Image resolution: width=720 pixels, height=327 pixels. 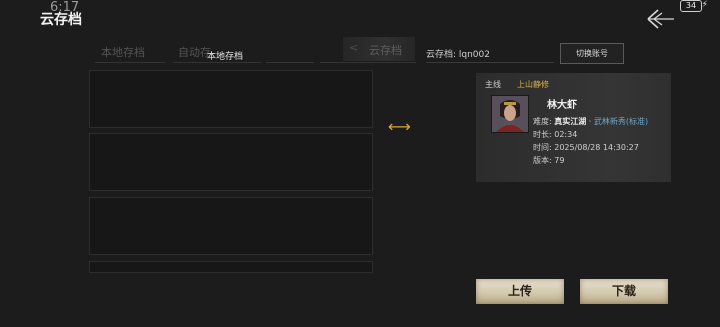 I want to click on transfer-icon: ⟷, so click(x=399, y=126).